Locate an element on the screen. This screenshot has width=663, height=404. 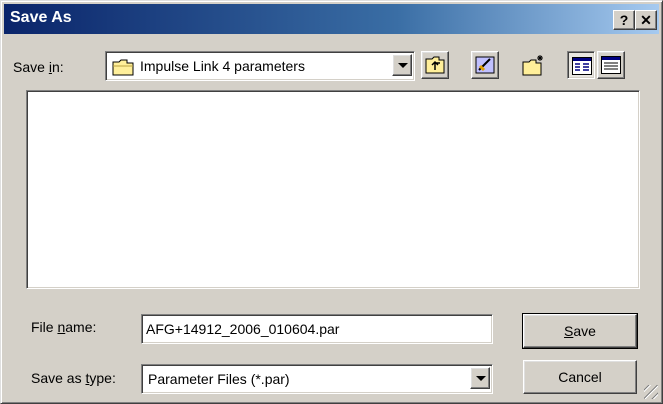
save-in-dropdown-button is located at coordinates (402, 65).